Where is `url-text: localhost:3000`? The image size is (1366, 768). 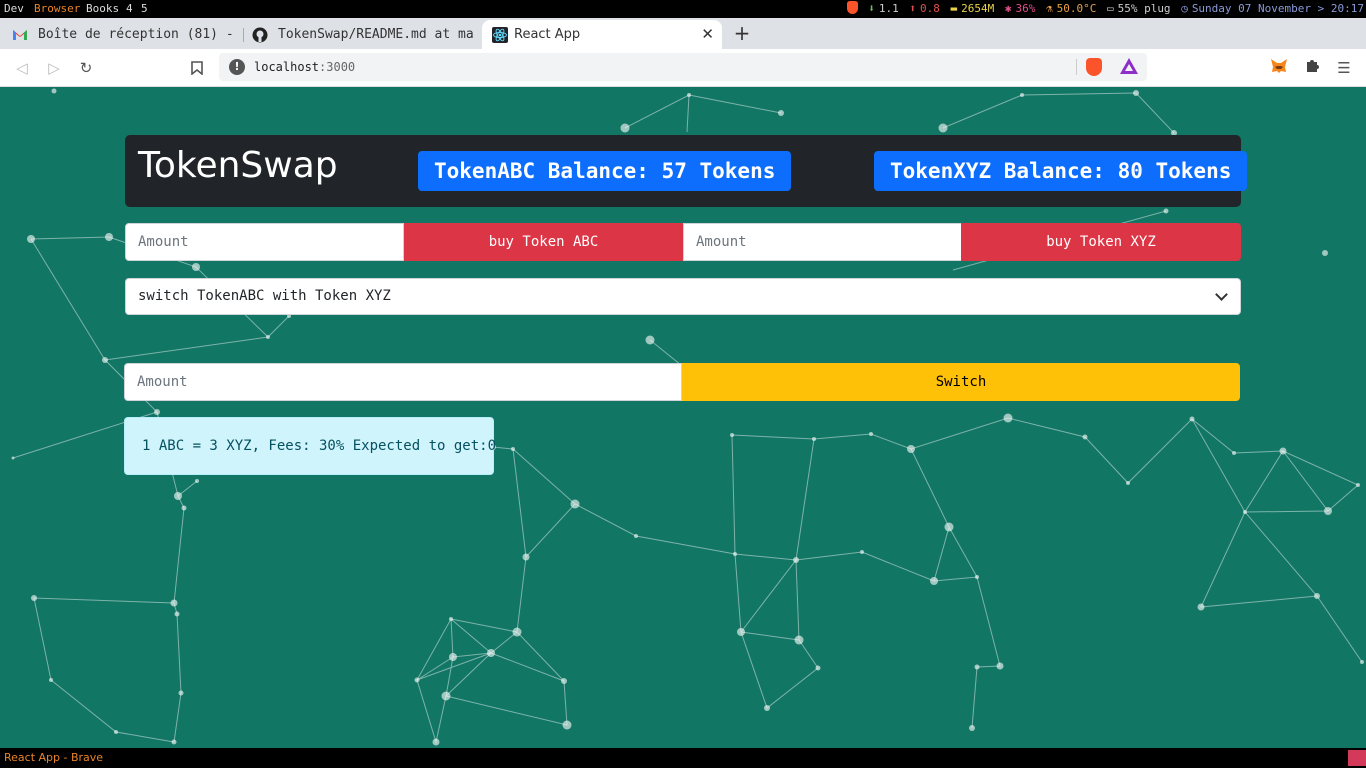
url-text: localhost:3000 is located at coordinates (304, 67).